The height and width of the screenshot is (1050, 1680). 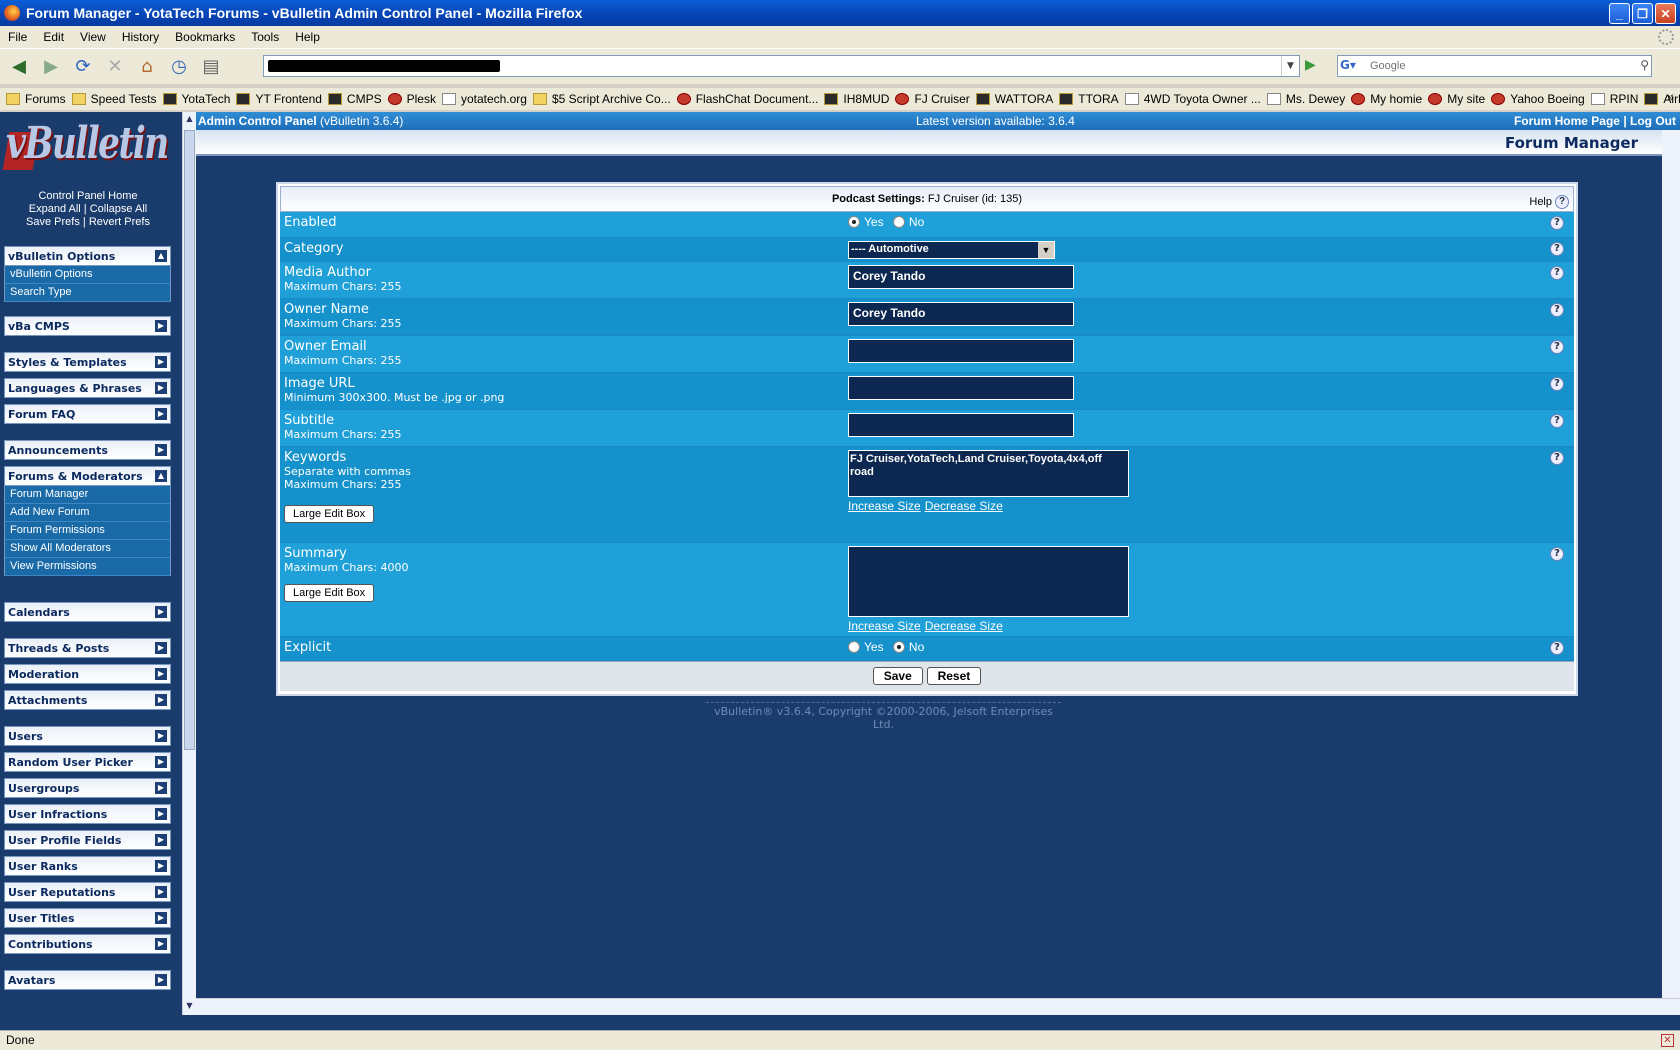 I want to click on nav-group-header: User Profile Fields ▶, so click(x=87, y=840).